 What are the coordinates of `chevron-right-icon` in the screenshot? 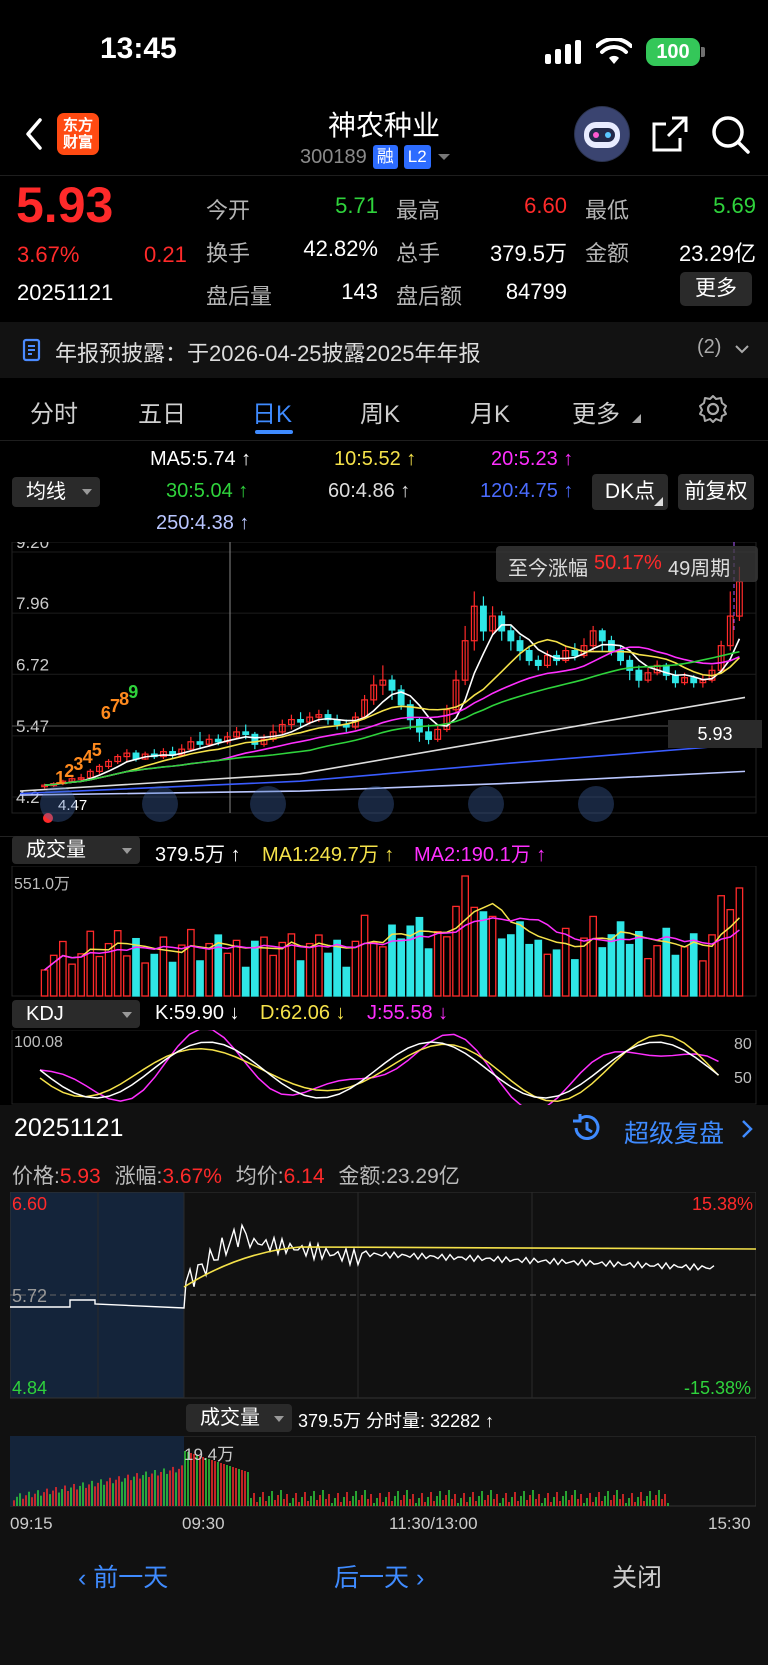 It's located at (747, 1129).